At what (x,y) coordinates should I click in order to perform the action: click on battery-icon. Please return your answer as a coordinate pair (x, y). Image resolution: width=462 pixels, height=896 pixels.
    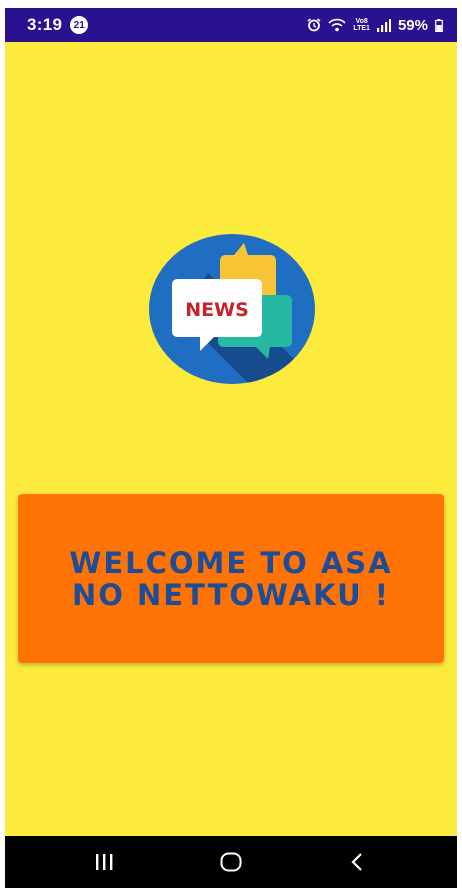
    Looking at the image, I should click on (439, 25).